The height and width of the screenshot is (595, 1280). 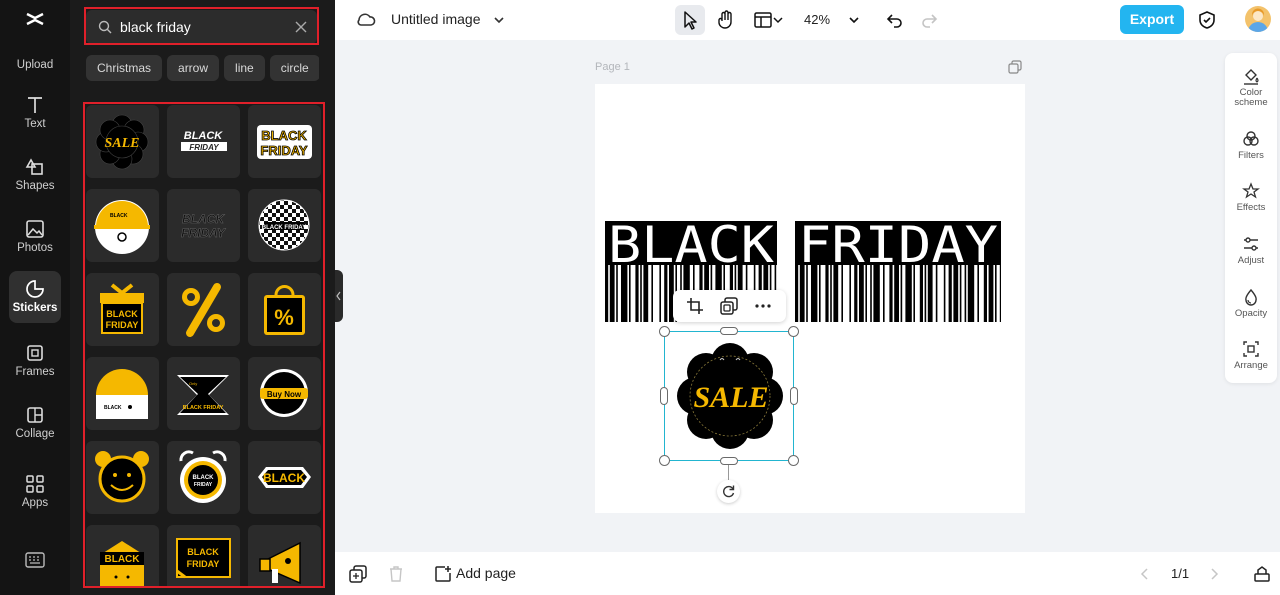 What do you see at coordinates (817, 19) in the screenshot?
I see `zoom-level: 42%` at bounding box center [817, 19].